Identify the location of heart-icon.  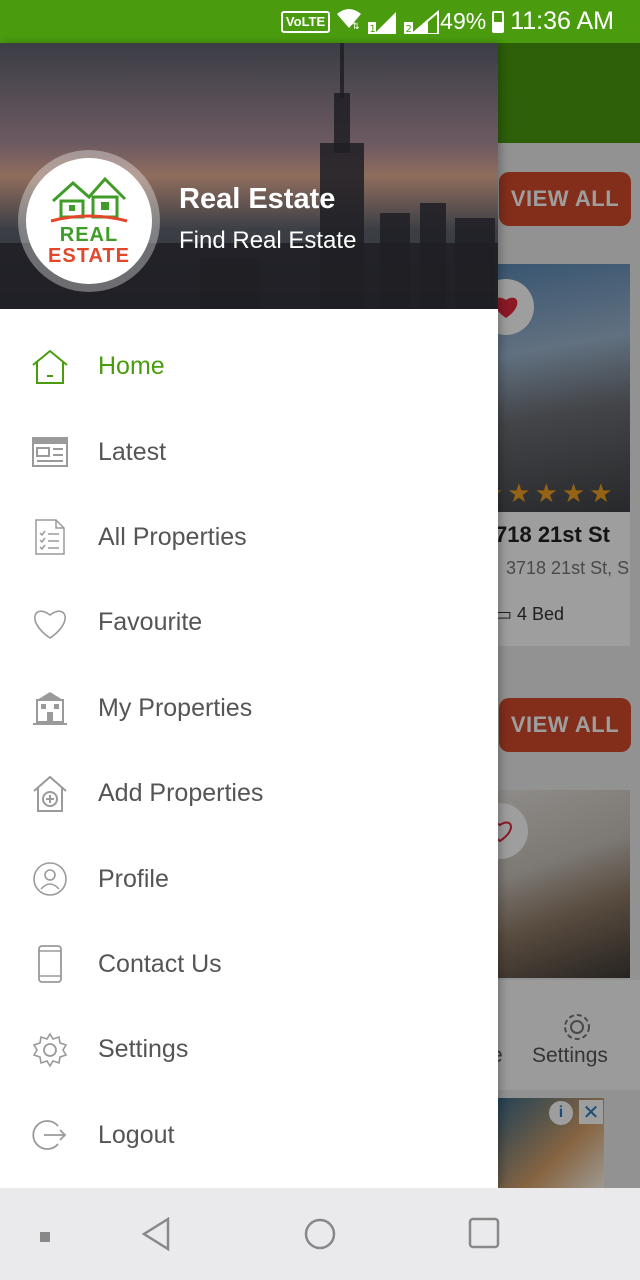
(50, 623).